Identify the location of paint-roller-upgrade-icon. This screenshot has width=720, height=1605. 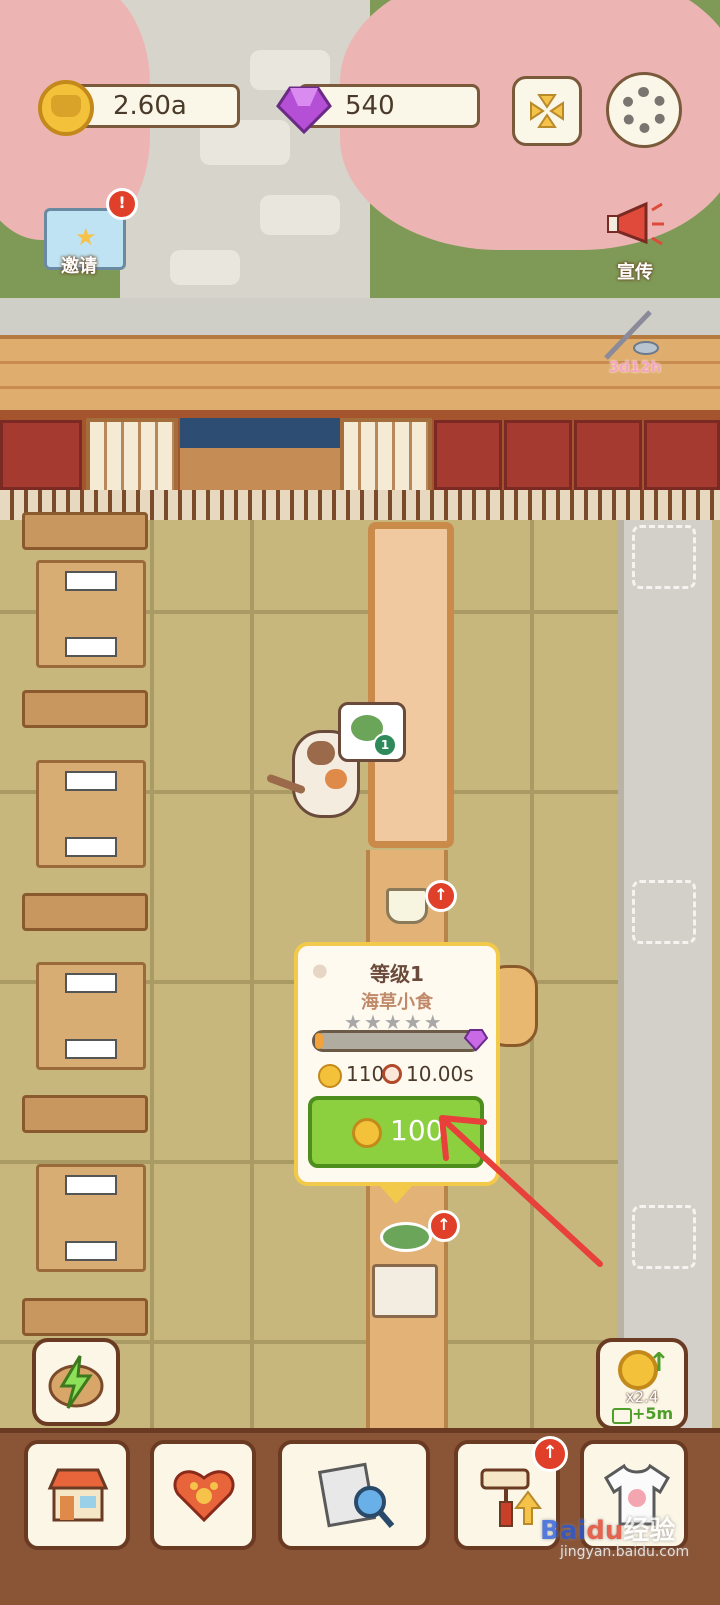
(511, 1497).